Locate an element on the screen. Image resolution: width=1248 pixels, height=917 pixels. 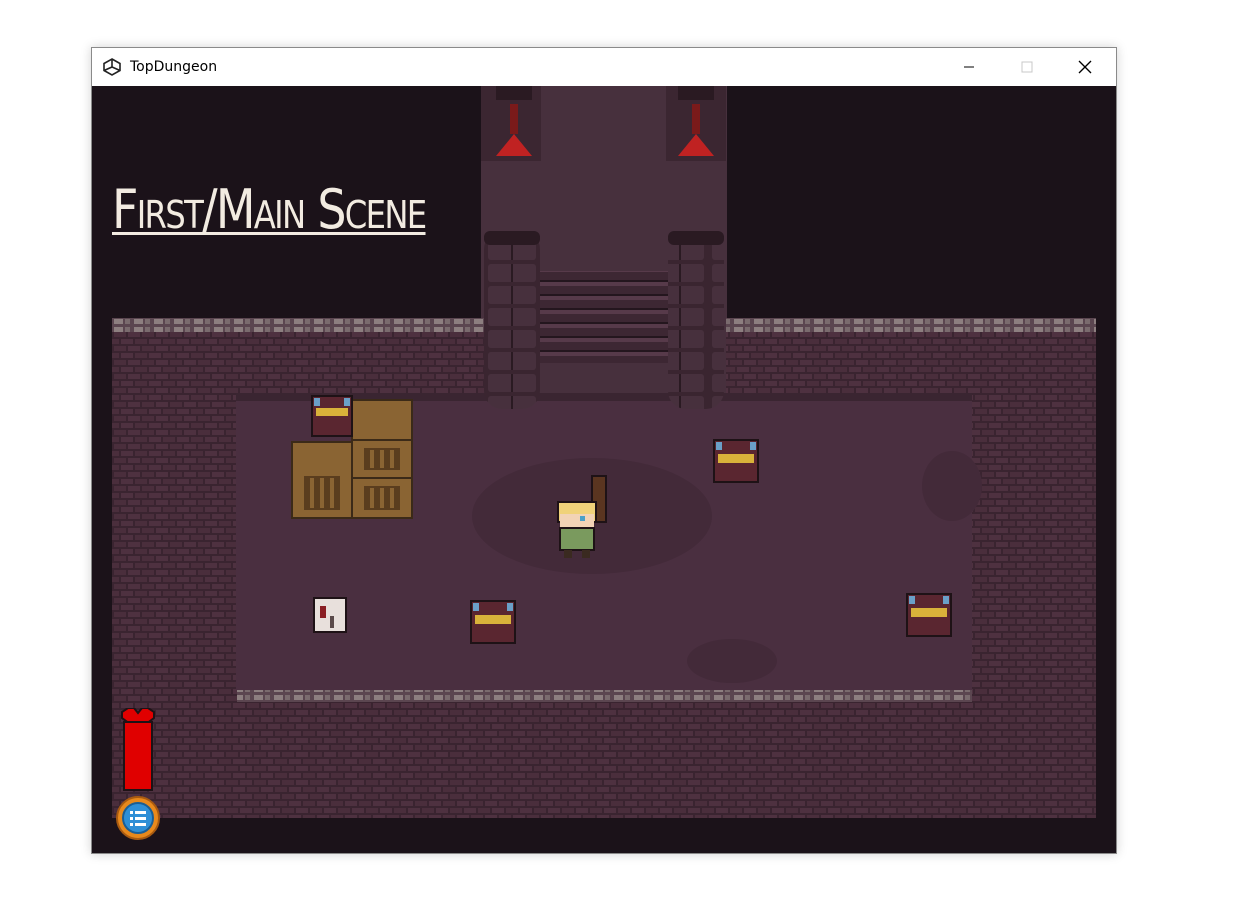
enemy-ghost is located at coordinates (330, 615).